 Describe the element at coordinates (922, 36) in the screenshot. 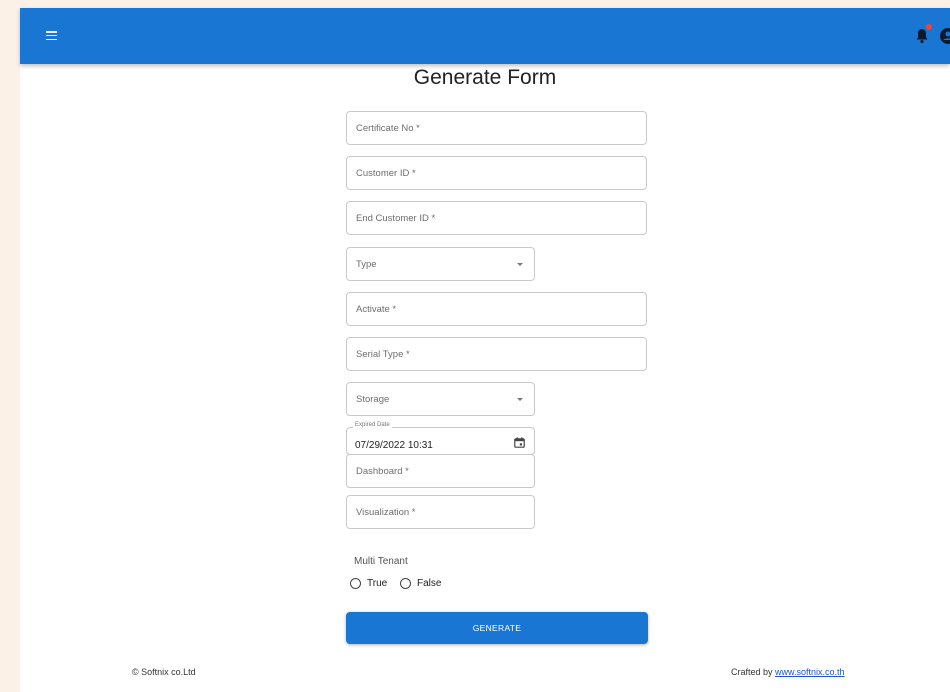

I see `bell-icon` at that location.